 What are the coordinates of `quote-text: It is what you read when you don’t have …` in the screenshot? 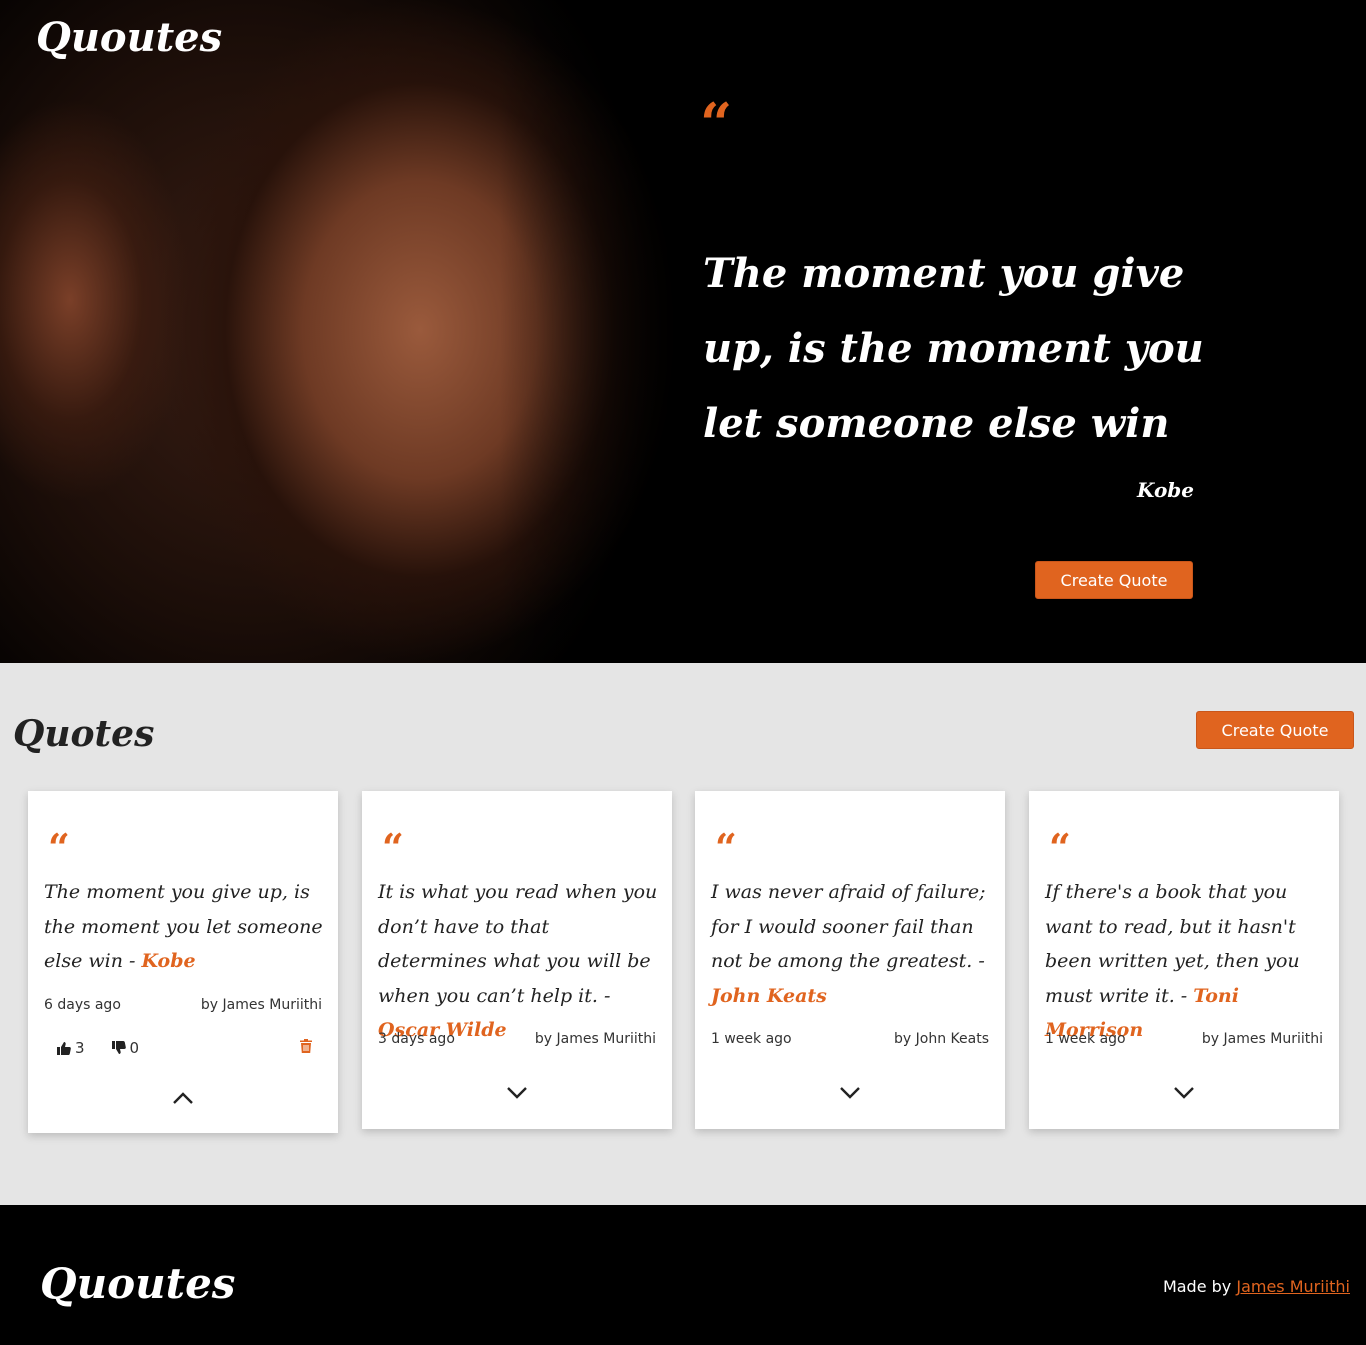 It's located at (520, 961).